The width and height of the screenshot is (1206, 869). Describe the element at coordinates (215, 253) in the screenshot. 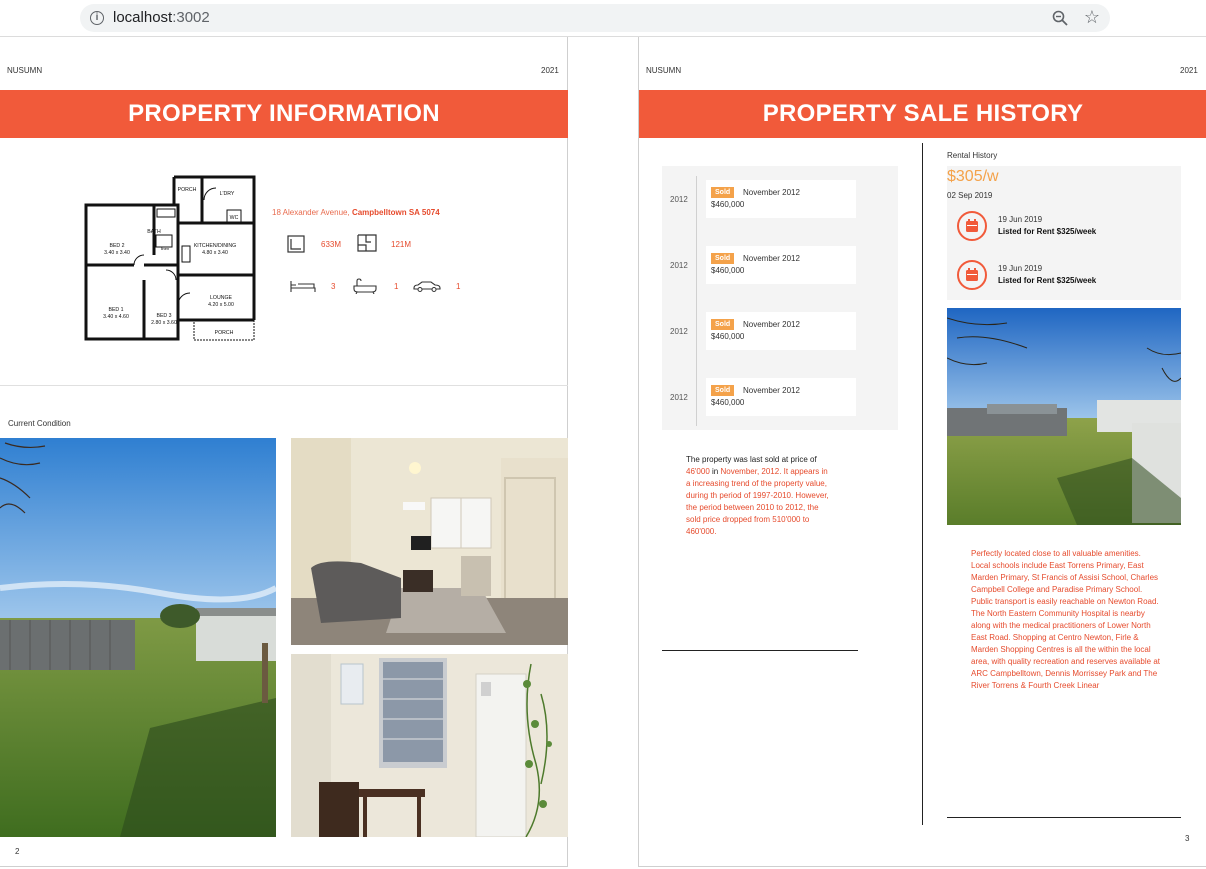

I see `floorplan-kitchen-size: 4.80 x 3.40` at that location.